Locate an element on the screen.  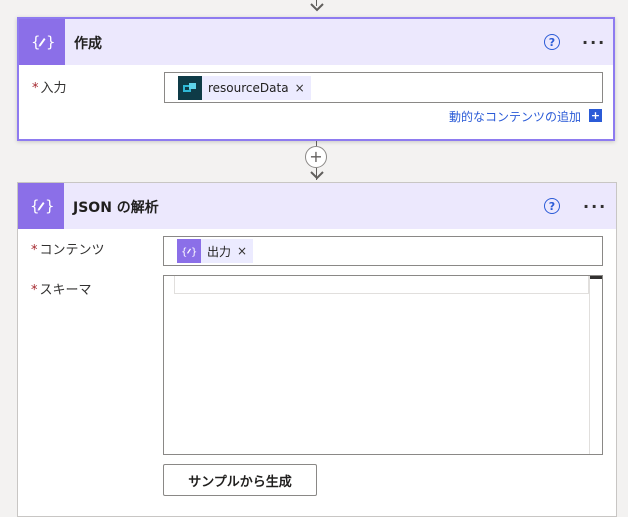
parse-json-title: JSON の解析 is located at coordinates (116, 208).